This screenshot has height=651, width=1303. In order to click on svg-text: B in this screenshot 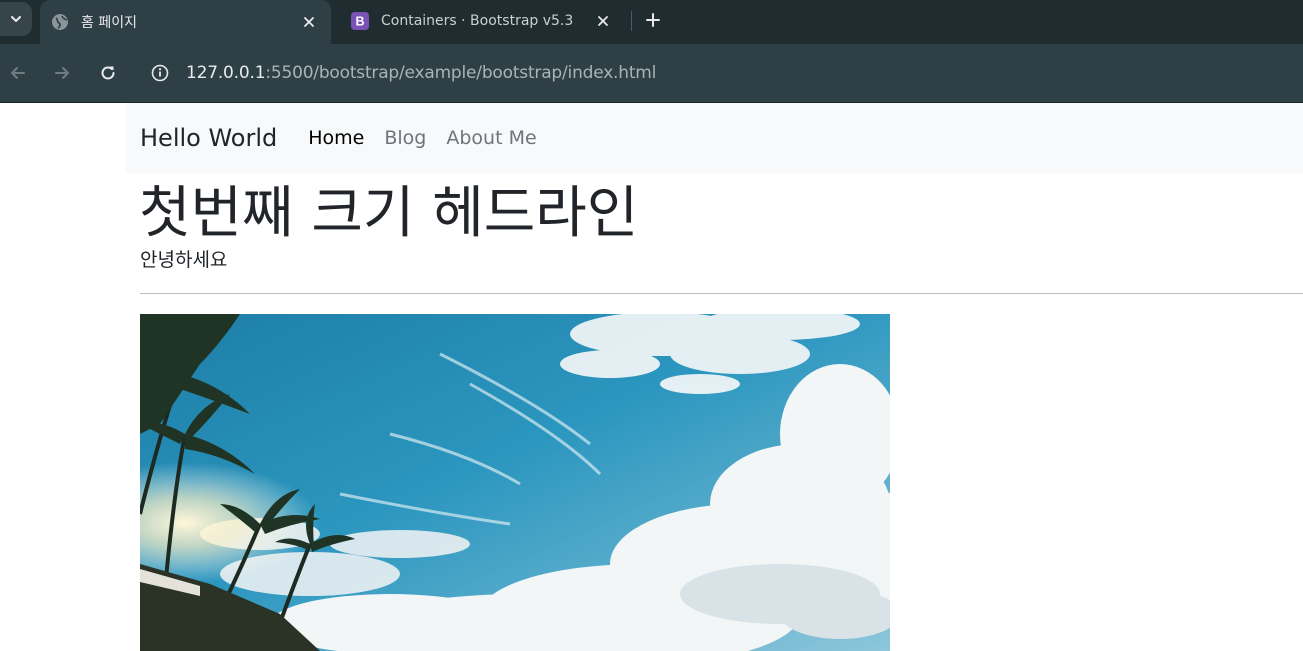, I will do `click(359, 22)`.